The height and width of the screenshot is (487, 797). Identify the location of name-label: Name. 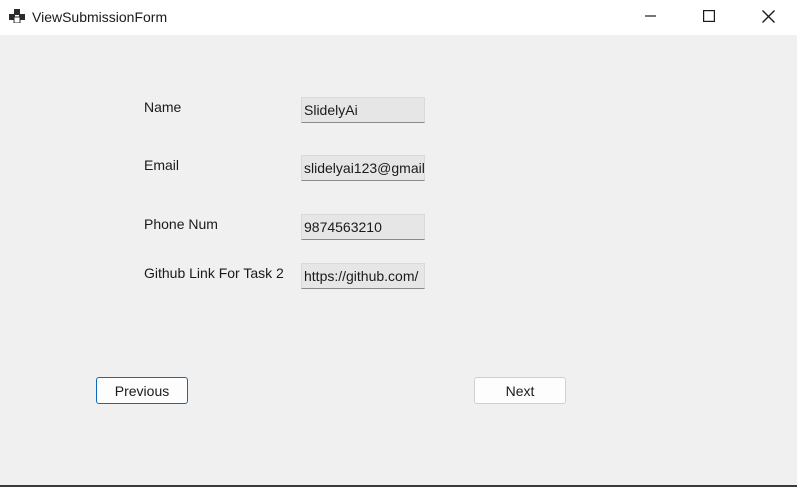
(163, 107).